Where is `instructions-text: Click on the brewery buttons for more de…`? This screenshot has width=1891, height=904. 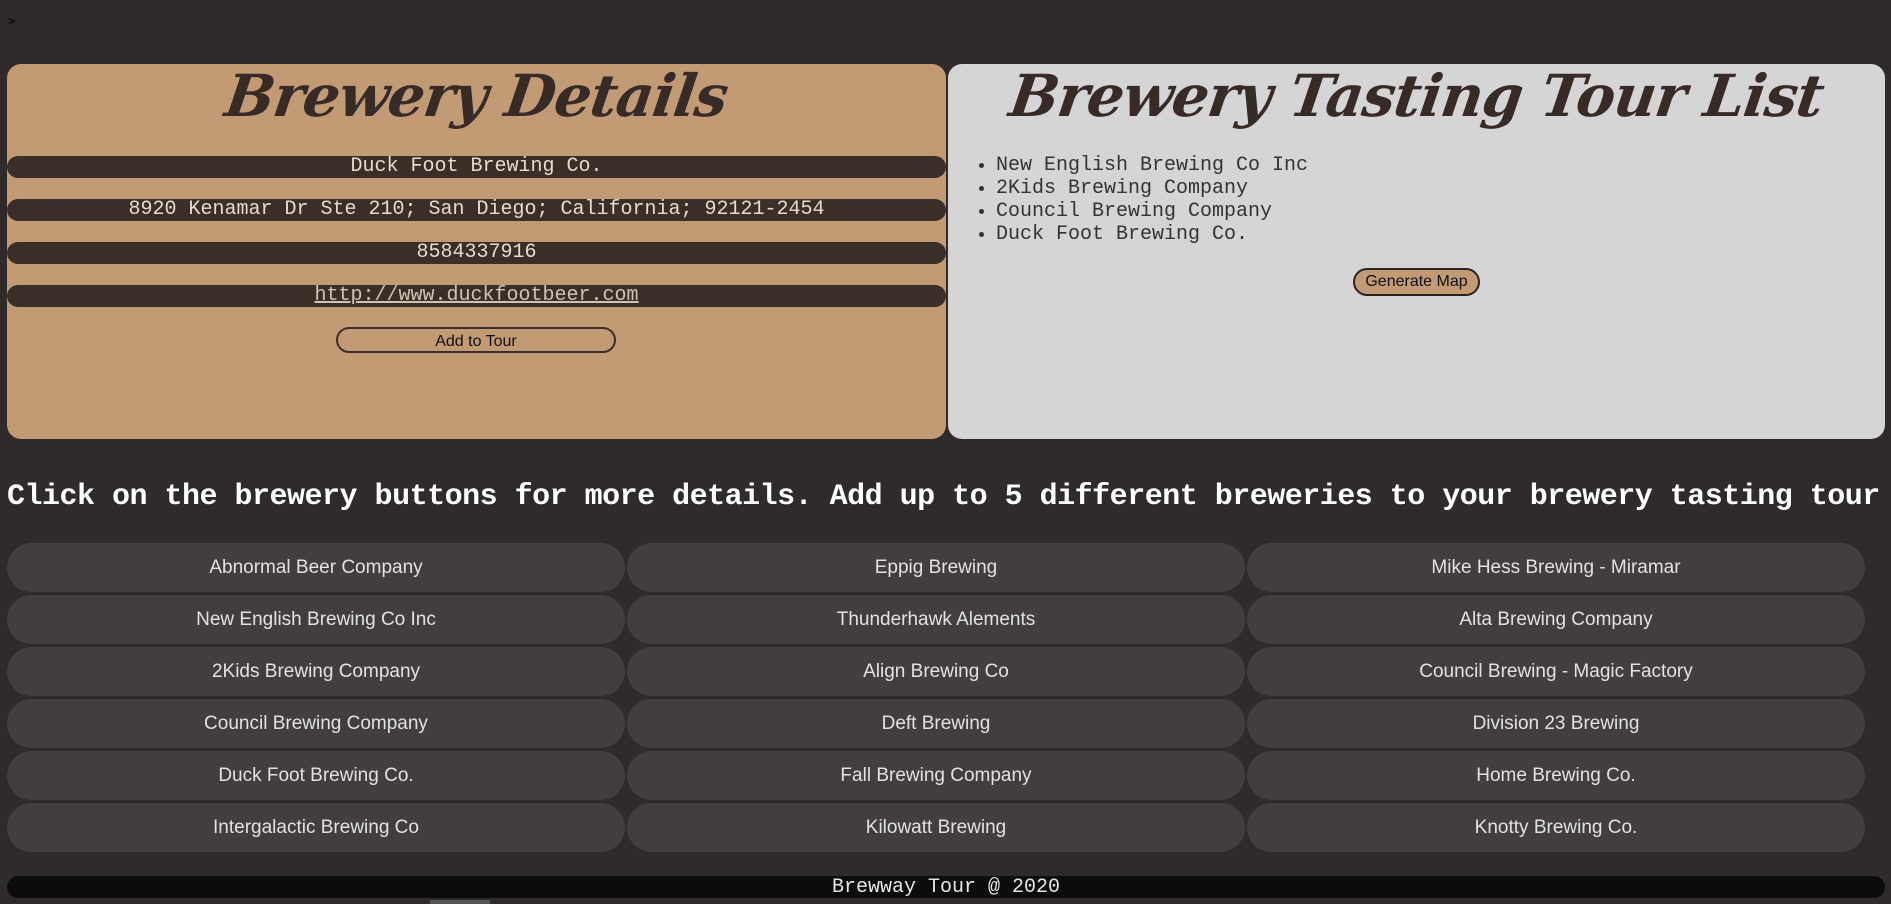 instructions-text: Click on the brewery buttons for more de… is located at coordinates (949, 497).